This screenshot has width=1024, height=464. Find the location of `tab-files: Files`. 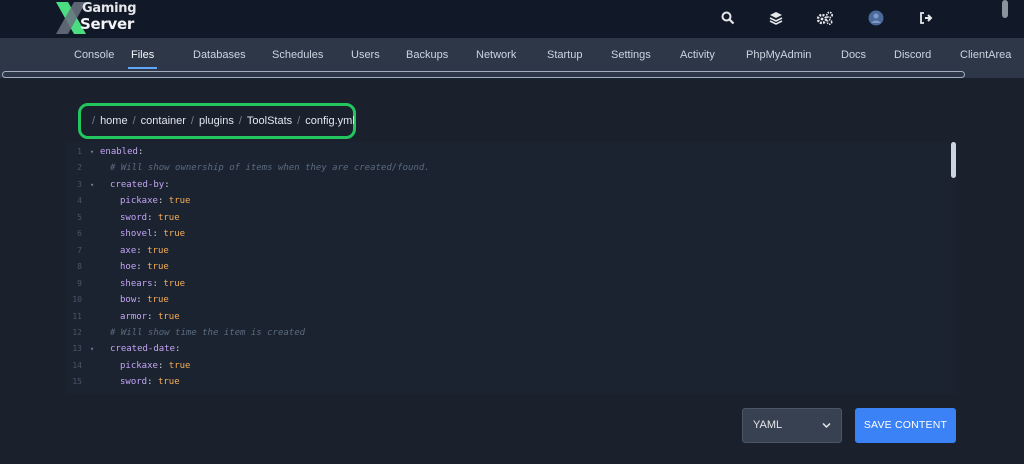

tab-files: Files is located at coordinates (142, 55).